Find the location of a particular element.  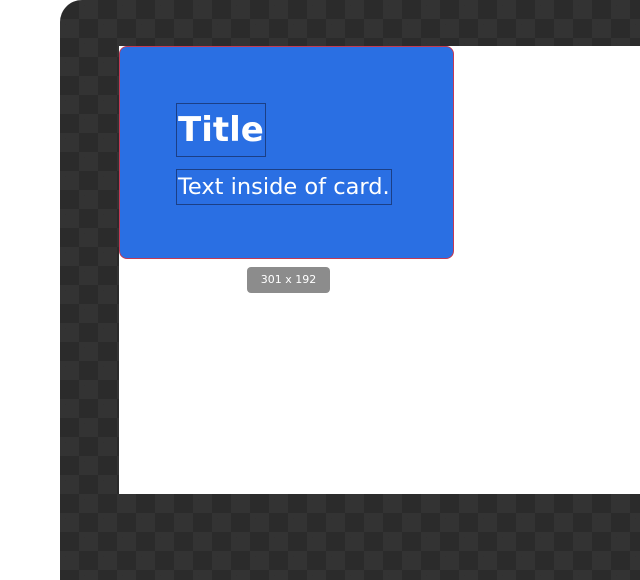

card-title: Title is located at coordinates (221, 130).